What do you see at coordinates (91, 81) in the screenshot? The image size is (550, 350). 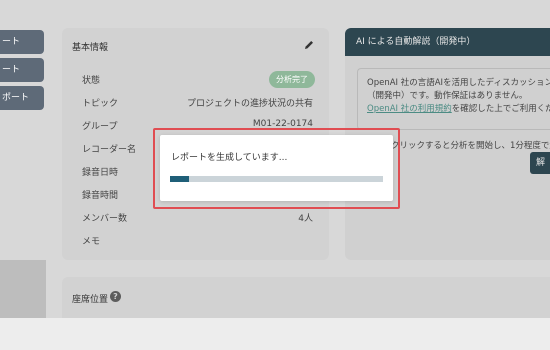 I see `info-label: 状態` at bounding box center [91, 81].